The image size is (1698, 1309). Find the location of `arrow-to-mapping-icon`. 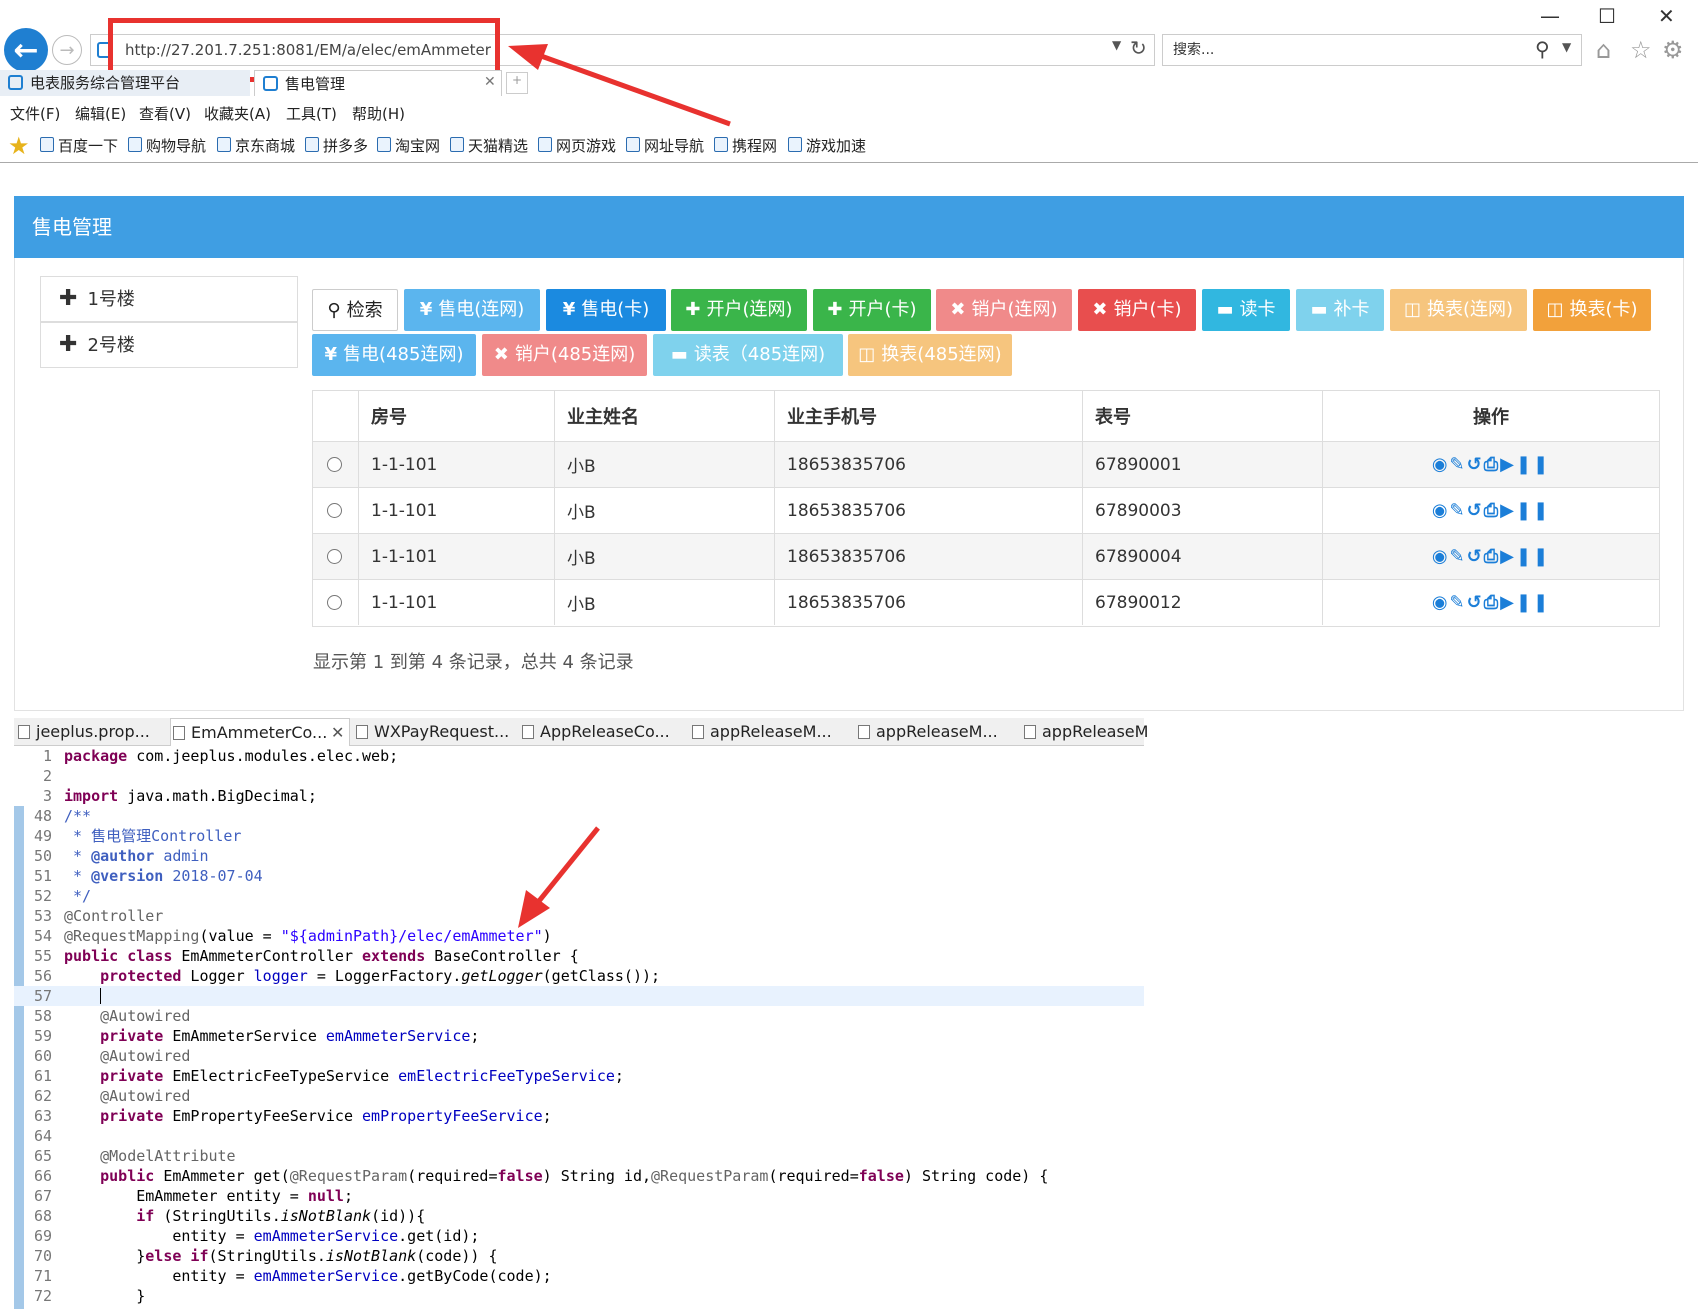

arrow-to-mapping-icon is located at coordinates (559, 877).